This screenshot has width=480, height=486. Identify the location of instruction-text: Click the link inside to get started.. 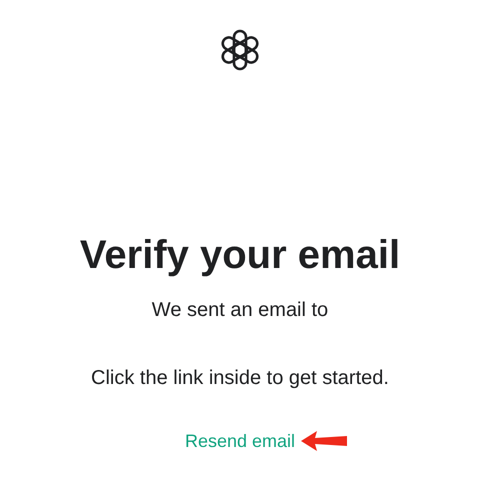
(240, 378).